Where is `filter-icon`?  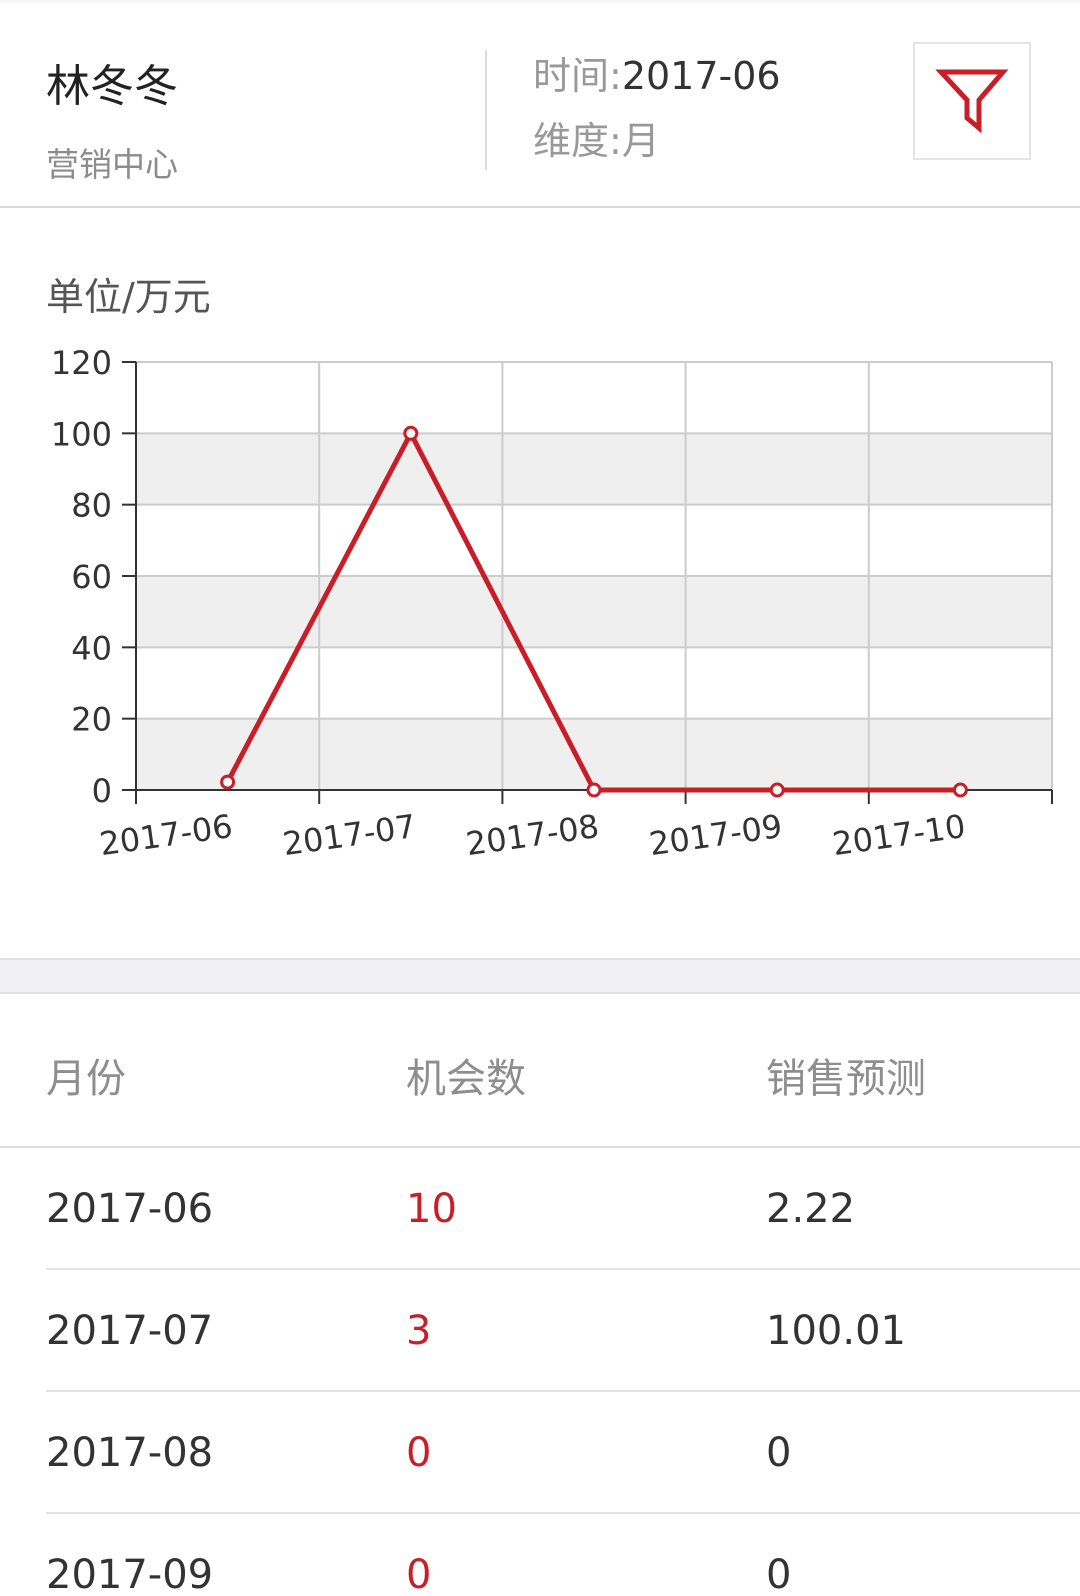 filter-icon is located at coordinates (972, 101).